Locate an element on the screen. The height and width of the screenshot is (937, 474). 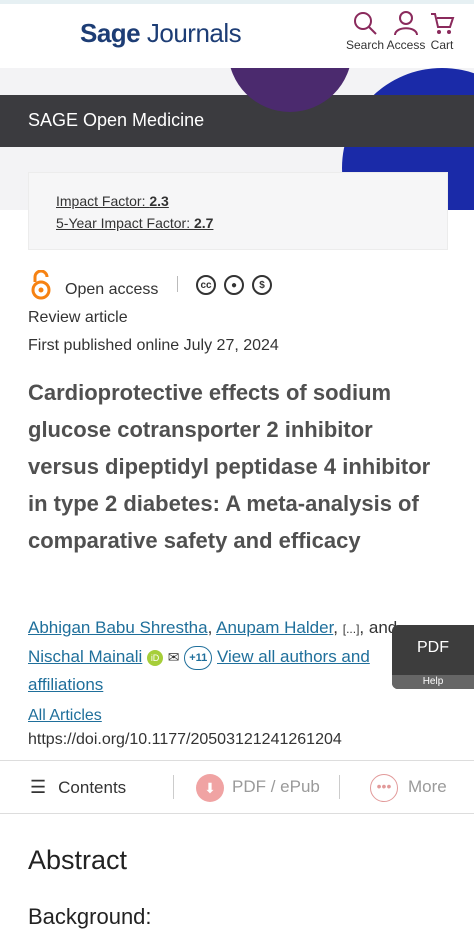
publication-date: First published online July 27, 2024 is located at coordinates (153, 345).